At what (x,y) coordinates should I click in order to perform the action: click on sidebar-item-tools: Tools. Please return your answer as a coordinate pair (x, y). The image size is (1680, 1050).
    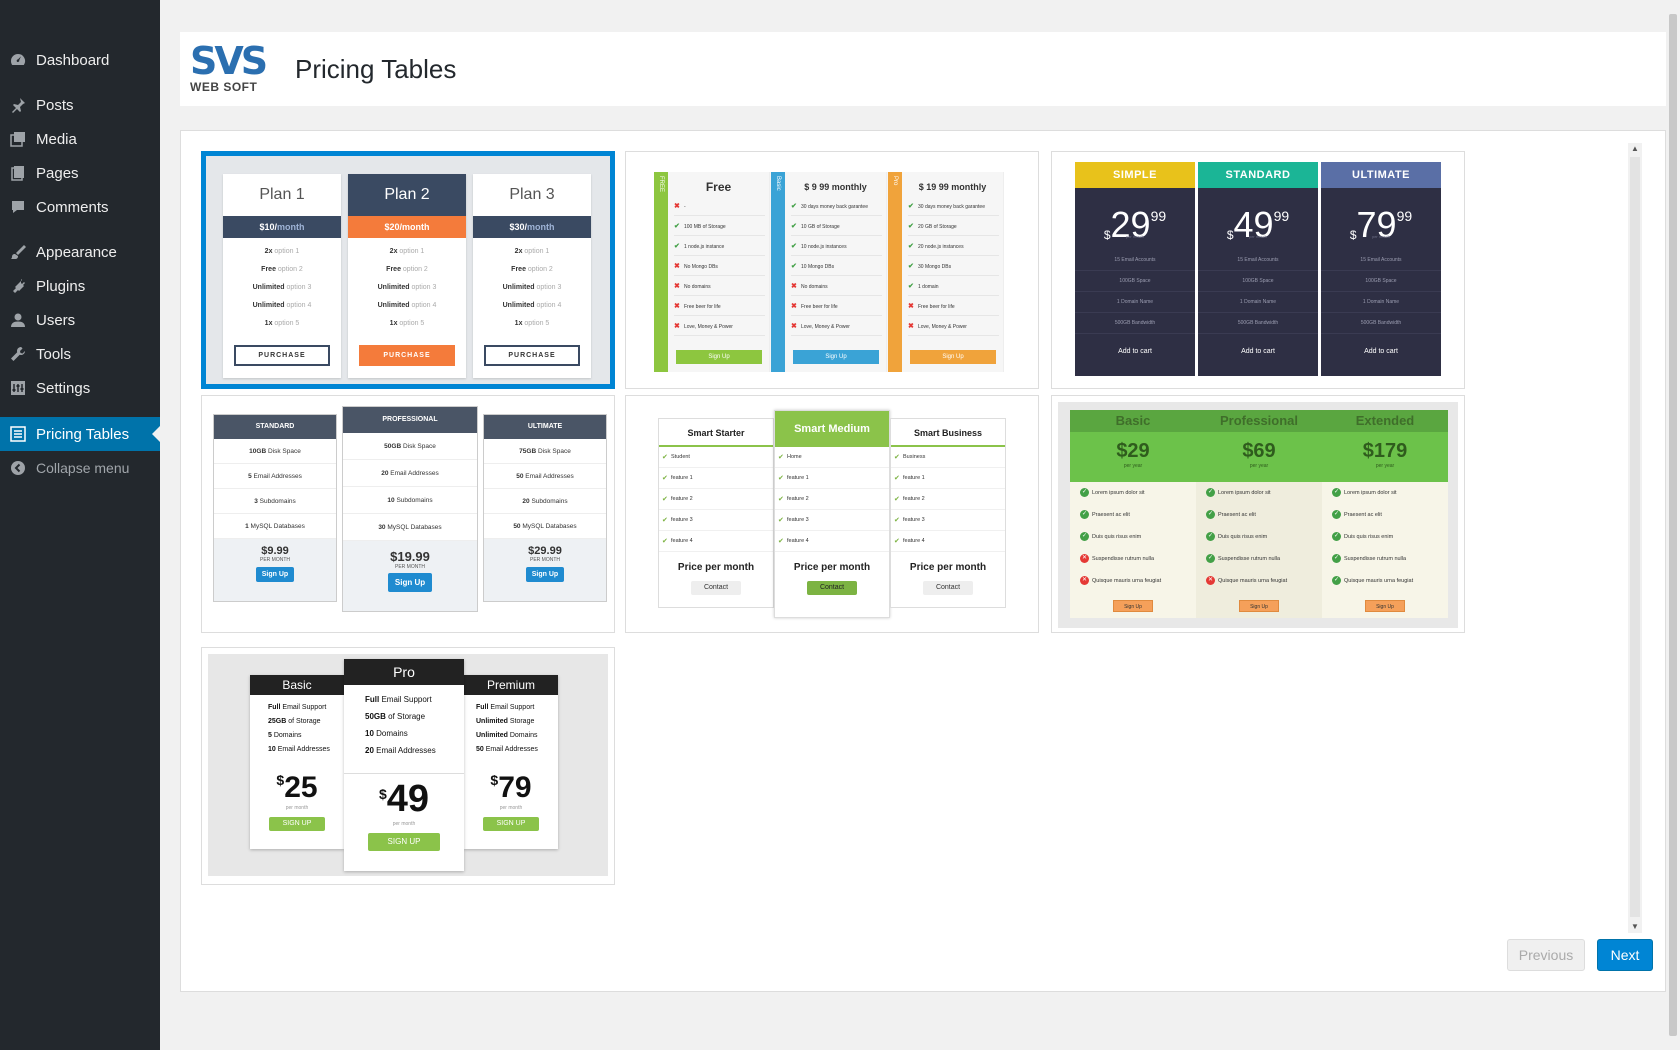
    Looking at the image, I should click on (80, 354).